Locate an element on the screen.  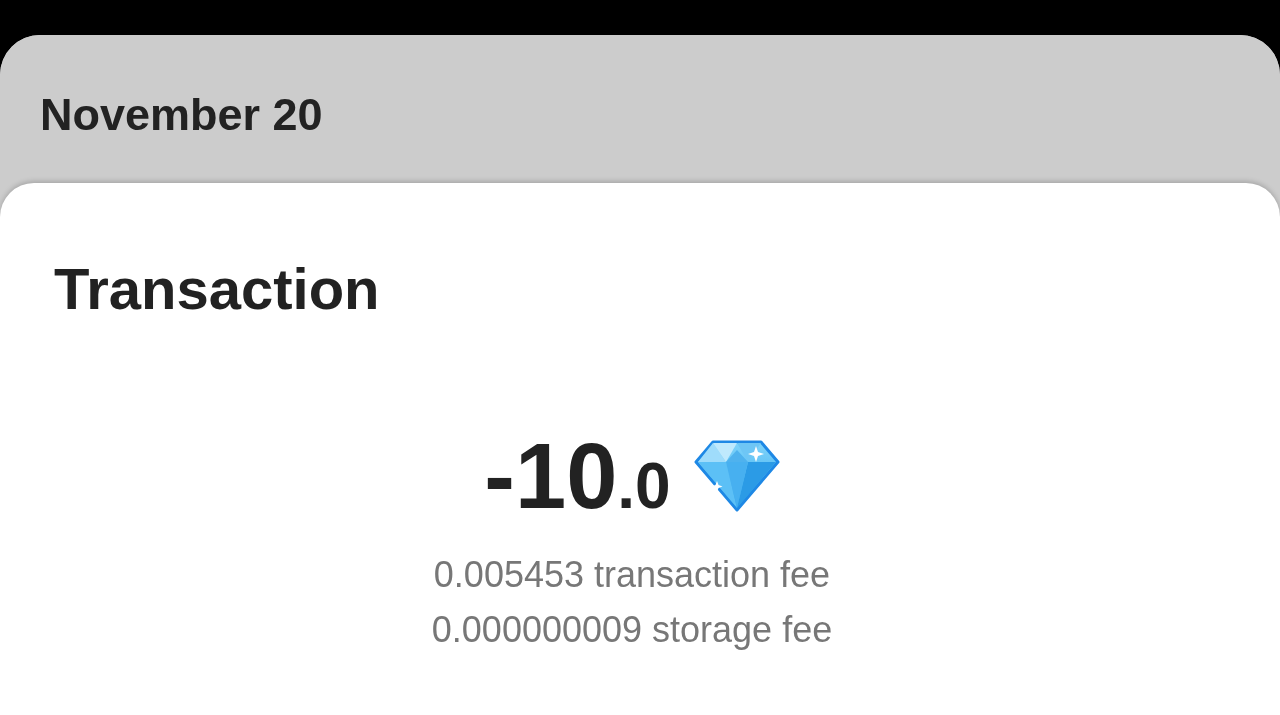
fee-text: 0.000000009 storage fee is located at coordinates (632, 630).